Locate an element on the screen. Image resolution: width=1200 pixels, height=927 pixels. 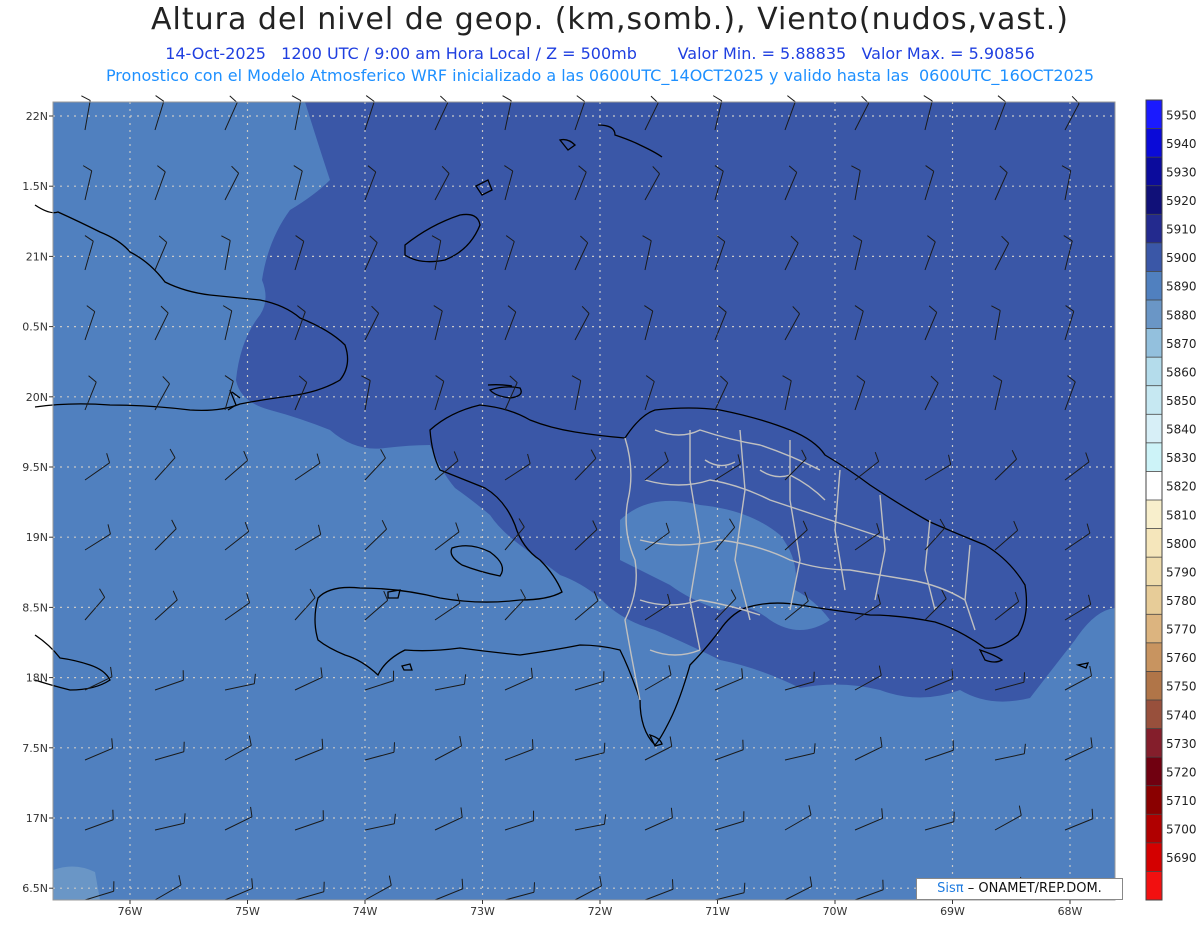
colorbar-label: 5930 is located at coordinates (1181, 172).